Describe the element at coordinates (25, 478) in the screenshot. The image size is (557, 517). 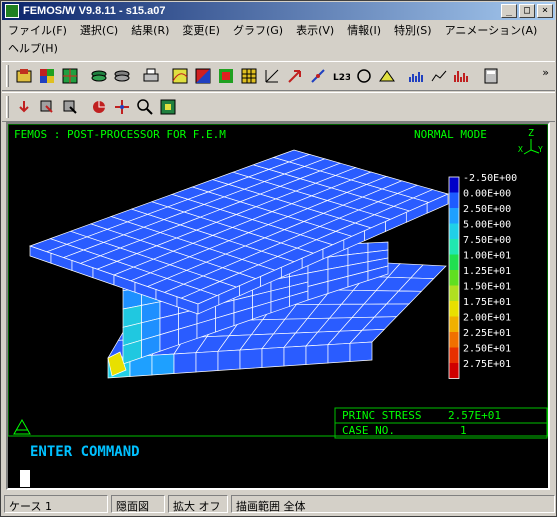
I see `command-cursor` at that location.